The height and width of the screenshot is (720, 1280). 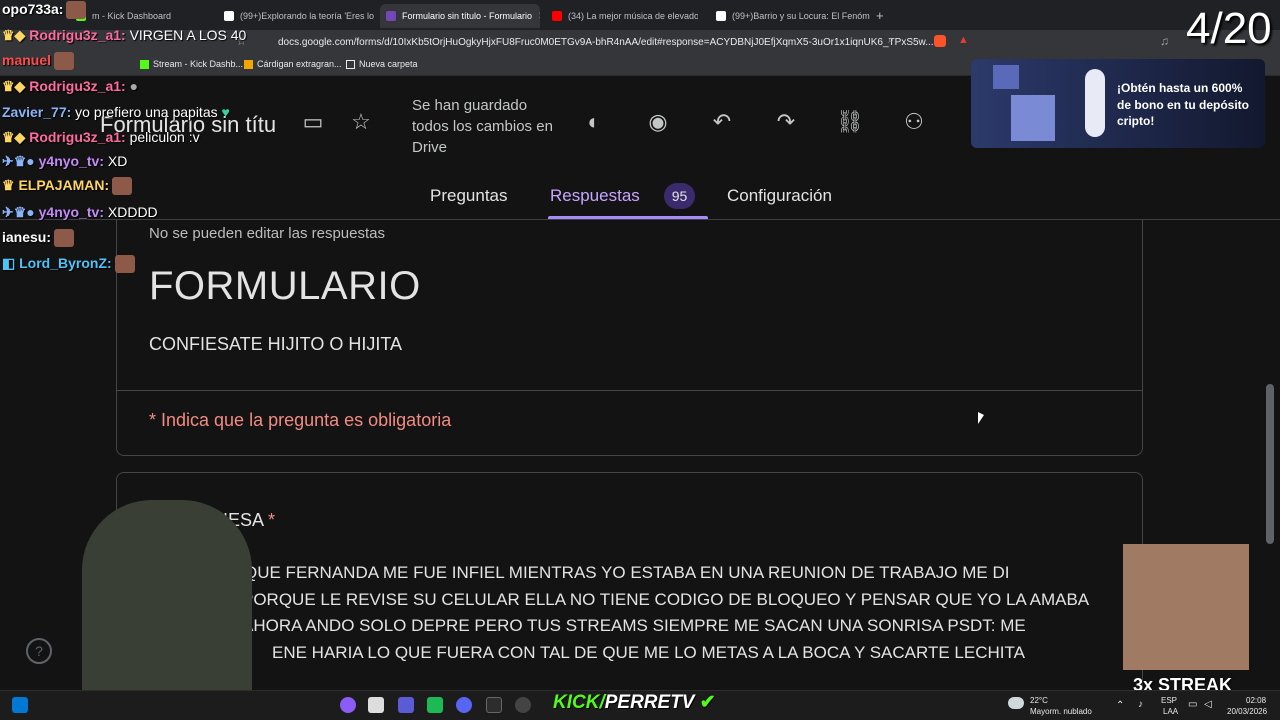 I want to click on chat-message: manuel, so click(x=38, y=61).